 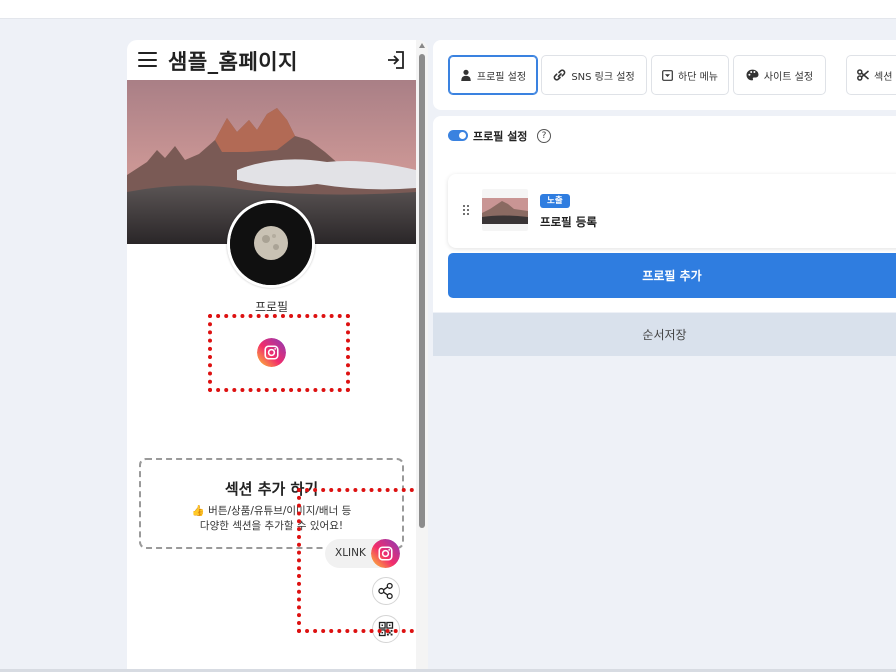 What do you see at coordinates (883, 77) in the screenshot?
I see `tab-label: 섹션` at bounding box center [883, 77].